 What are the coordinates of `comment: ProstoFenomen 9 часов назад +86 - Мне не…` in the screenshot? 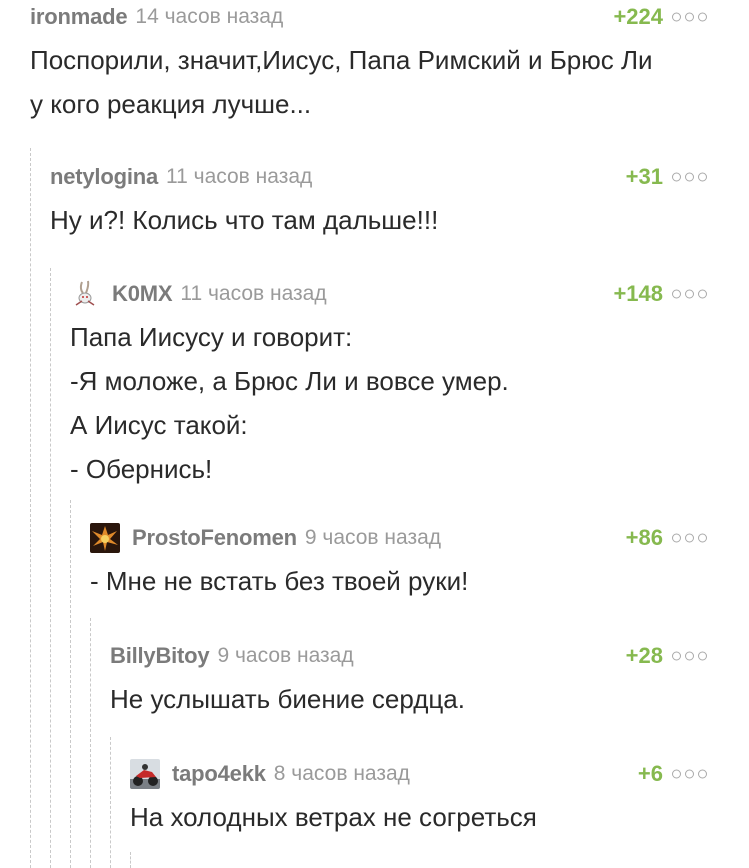 It's located at (398, 562).